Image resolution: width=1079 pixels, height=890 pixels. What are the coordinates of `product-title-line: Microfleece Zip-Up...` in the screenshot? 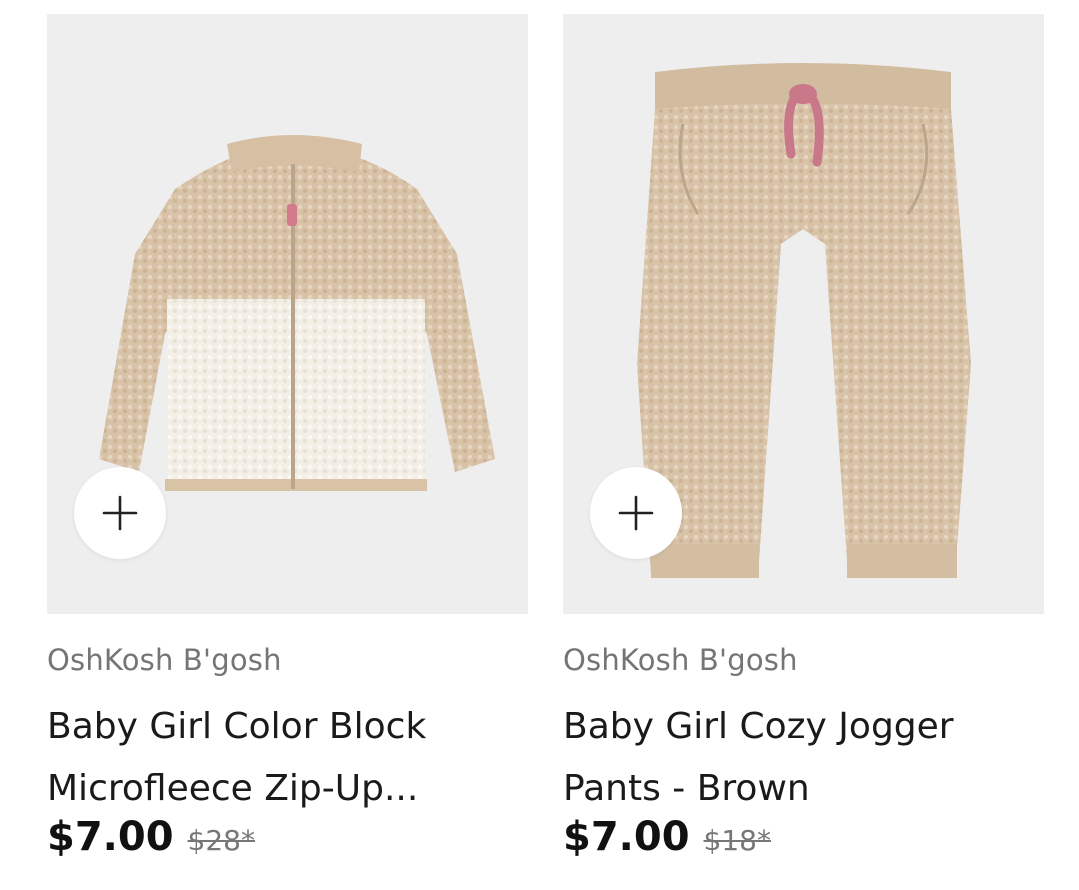 It's located at (233, 788).